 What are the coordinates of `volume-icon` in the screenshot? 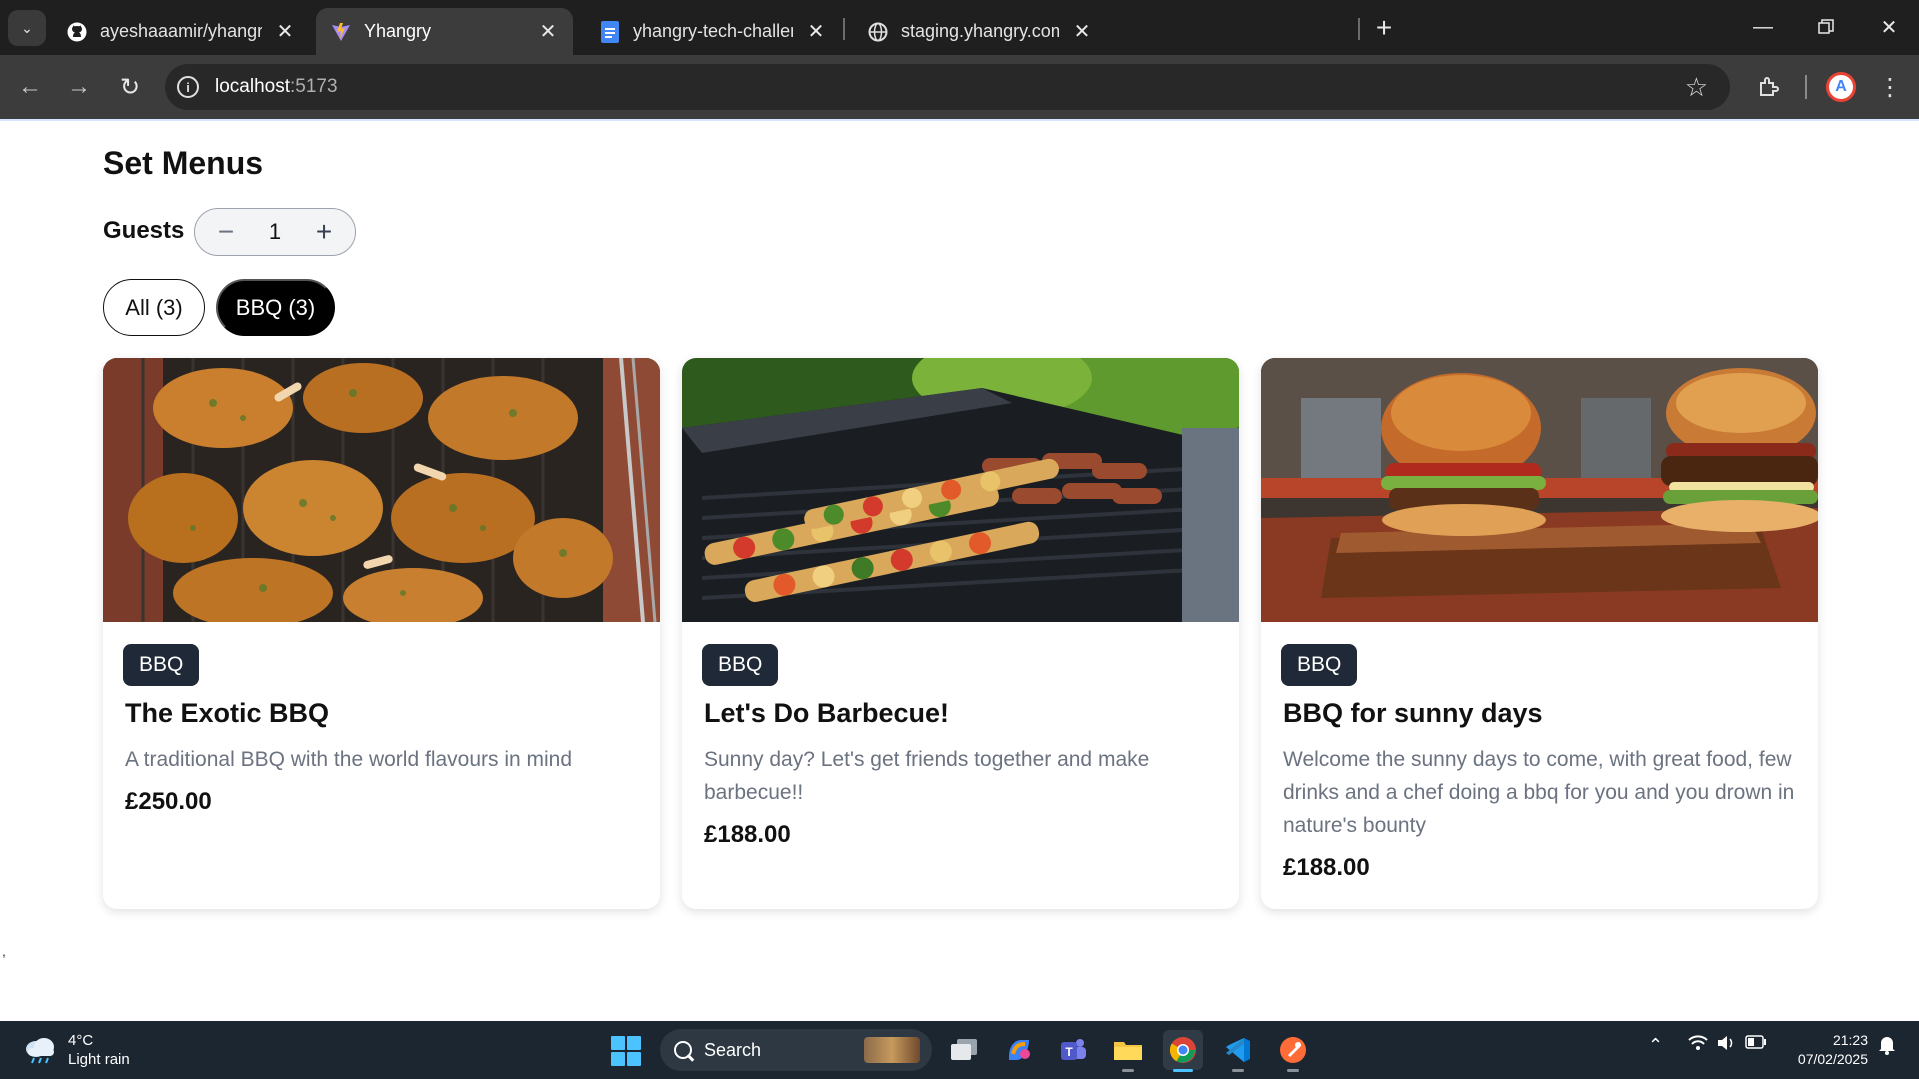 It's located at (1726, 1043).